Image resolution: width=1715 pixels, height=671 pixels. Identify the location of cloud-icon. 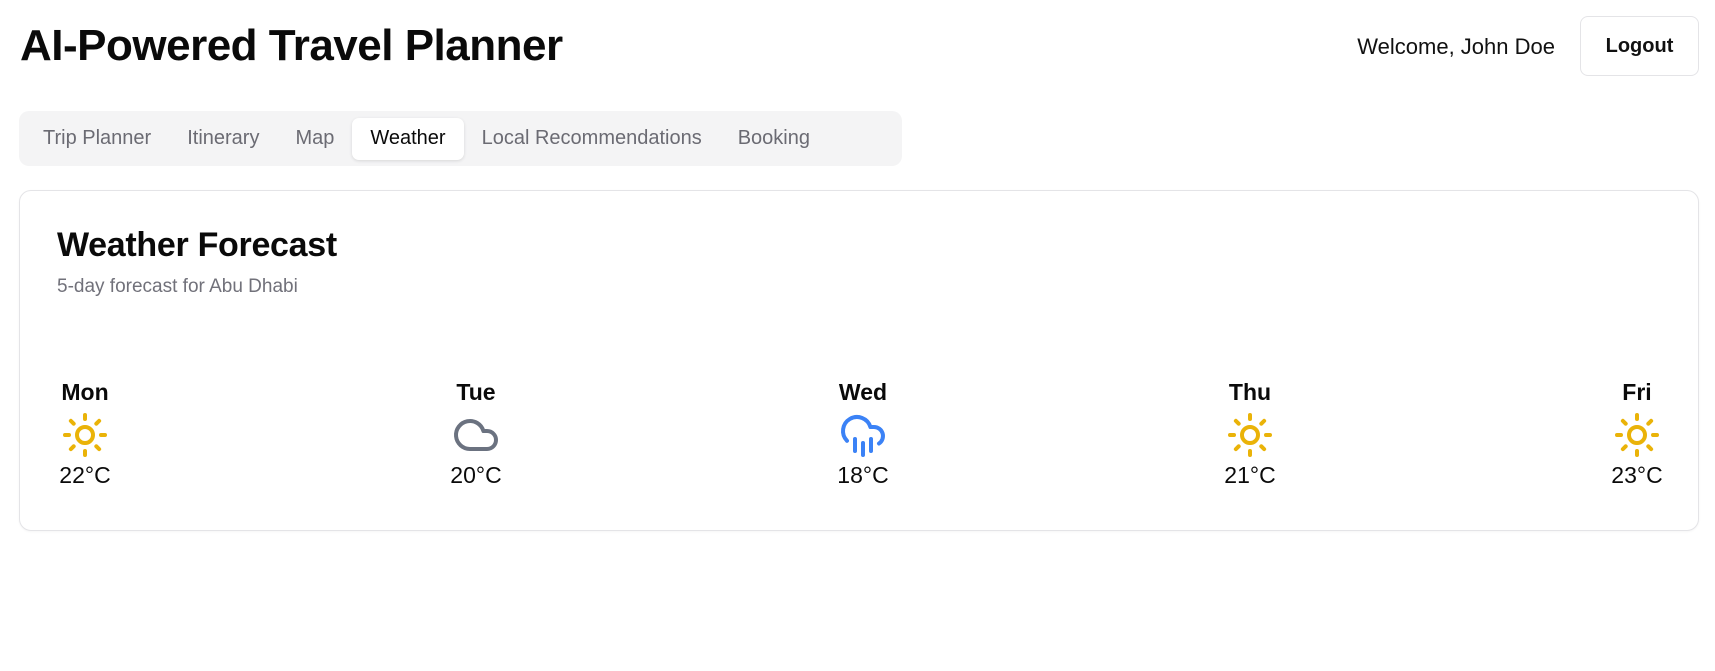
(476, 435).